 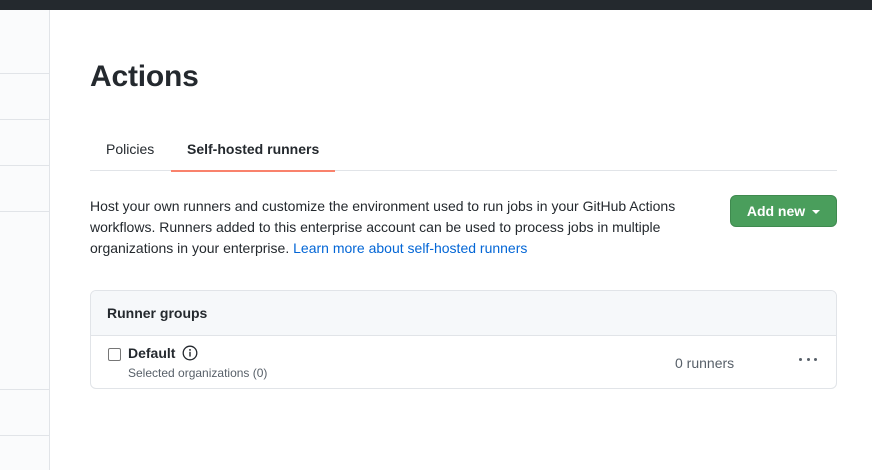 I want to click on tab-policies: Policies, so click(x=130, y=152).